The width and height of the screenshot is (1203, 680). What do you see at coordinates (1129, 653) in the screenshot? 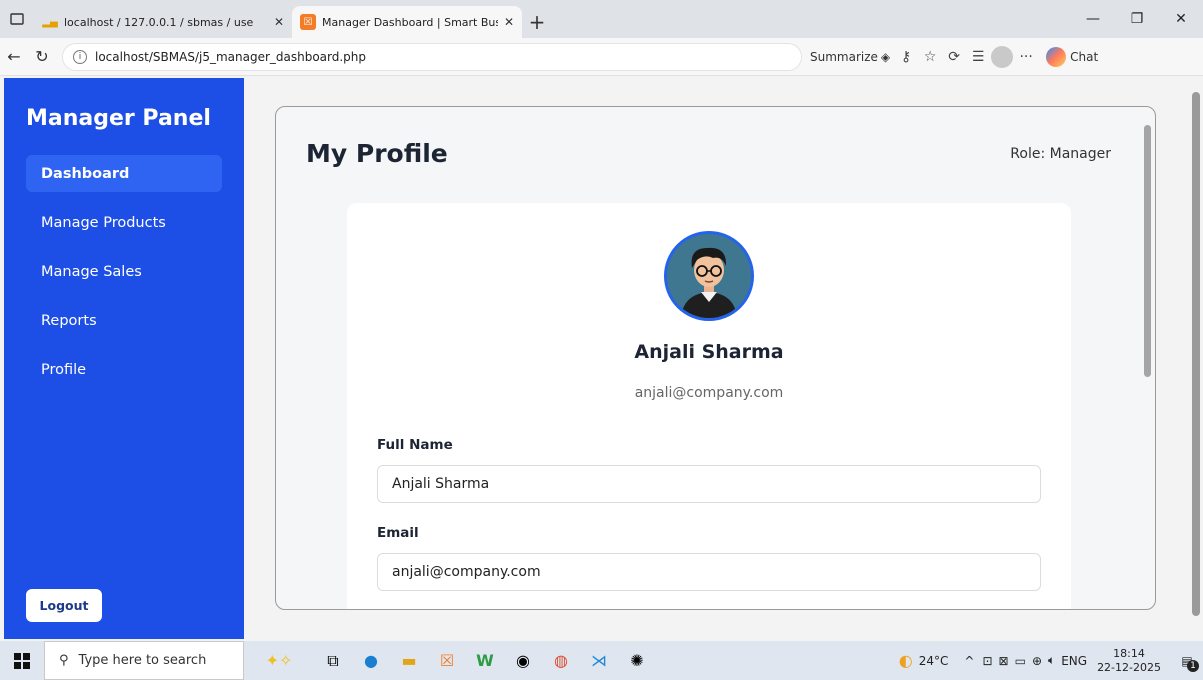
I see `clock-time: 18:14` at bounding box center [1129, 653].